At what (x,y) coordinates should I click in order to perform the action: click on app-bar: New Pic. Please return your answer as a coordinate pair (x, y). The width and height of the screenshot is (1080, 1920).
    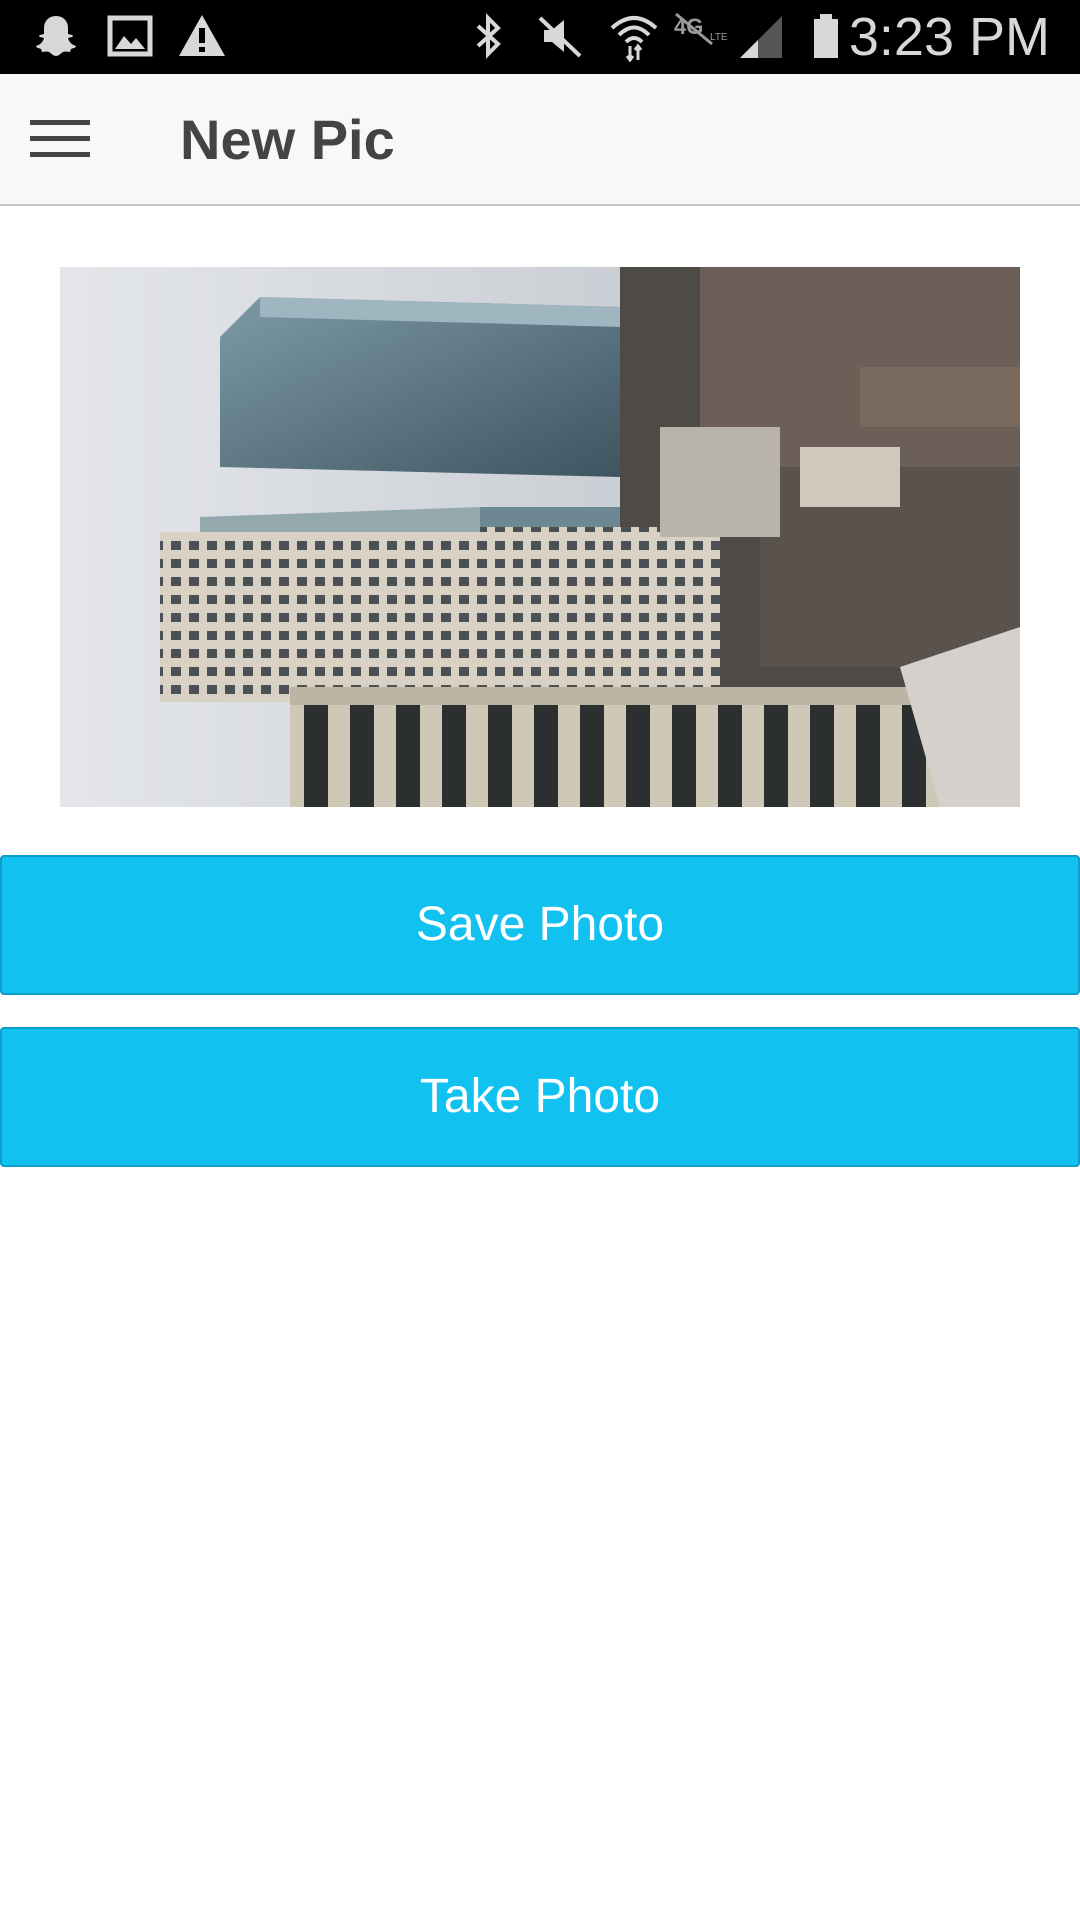
    Looking at the image, I should click on (540, 140).